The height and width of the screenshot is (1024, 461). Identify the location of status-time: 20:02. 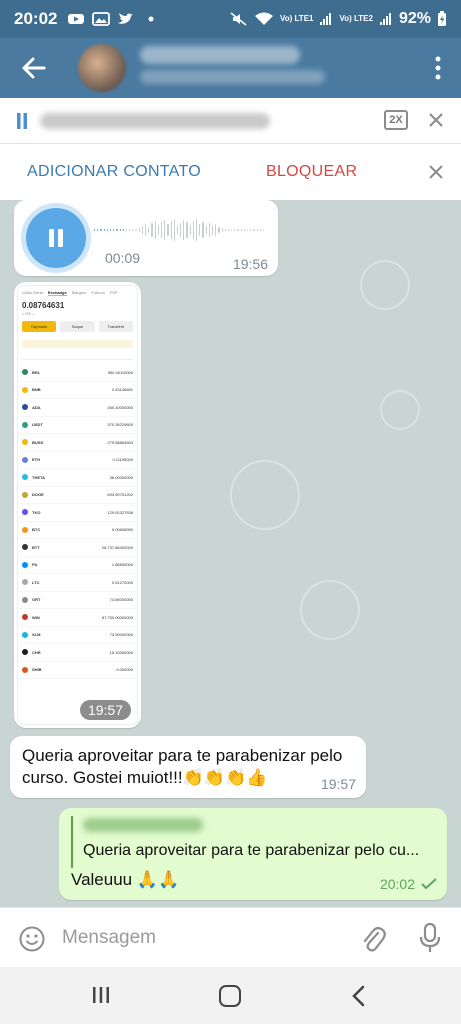
(36, 18).